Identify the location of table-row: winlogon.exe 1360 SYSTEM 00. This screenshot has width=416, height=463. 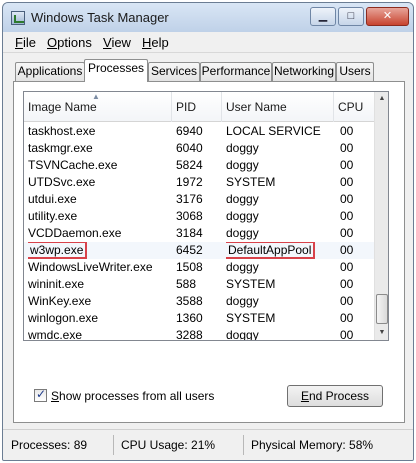
(200, 318).